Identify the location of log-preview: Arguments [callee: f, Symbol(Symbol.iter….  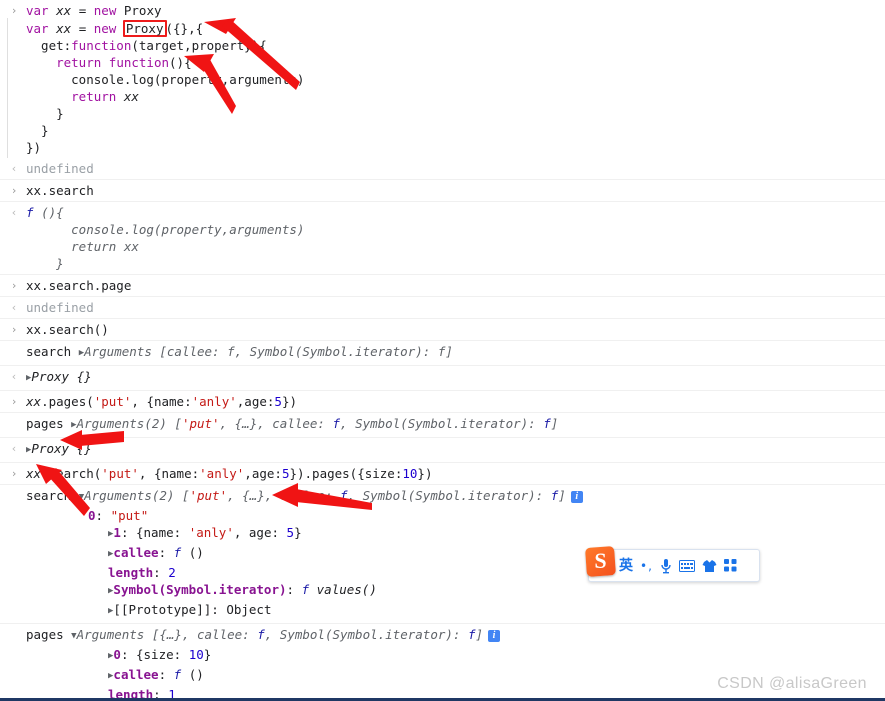
(268, 351).